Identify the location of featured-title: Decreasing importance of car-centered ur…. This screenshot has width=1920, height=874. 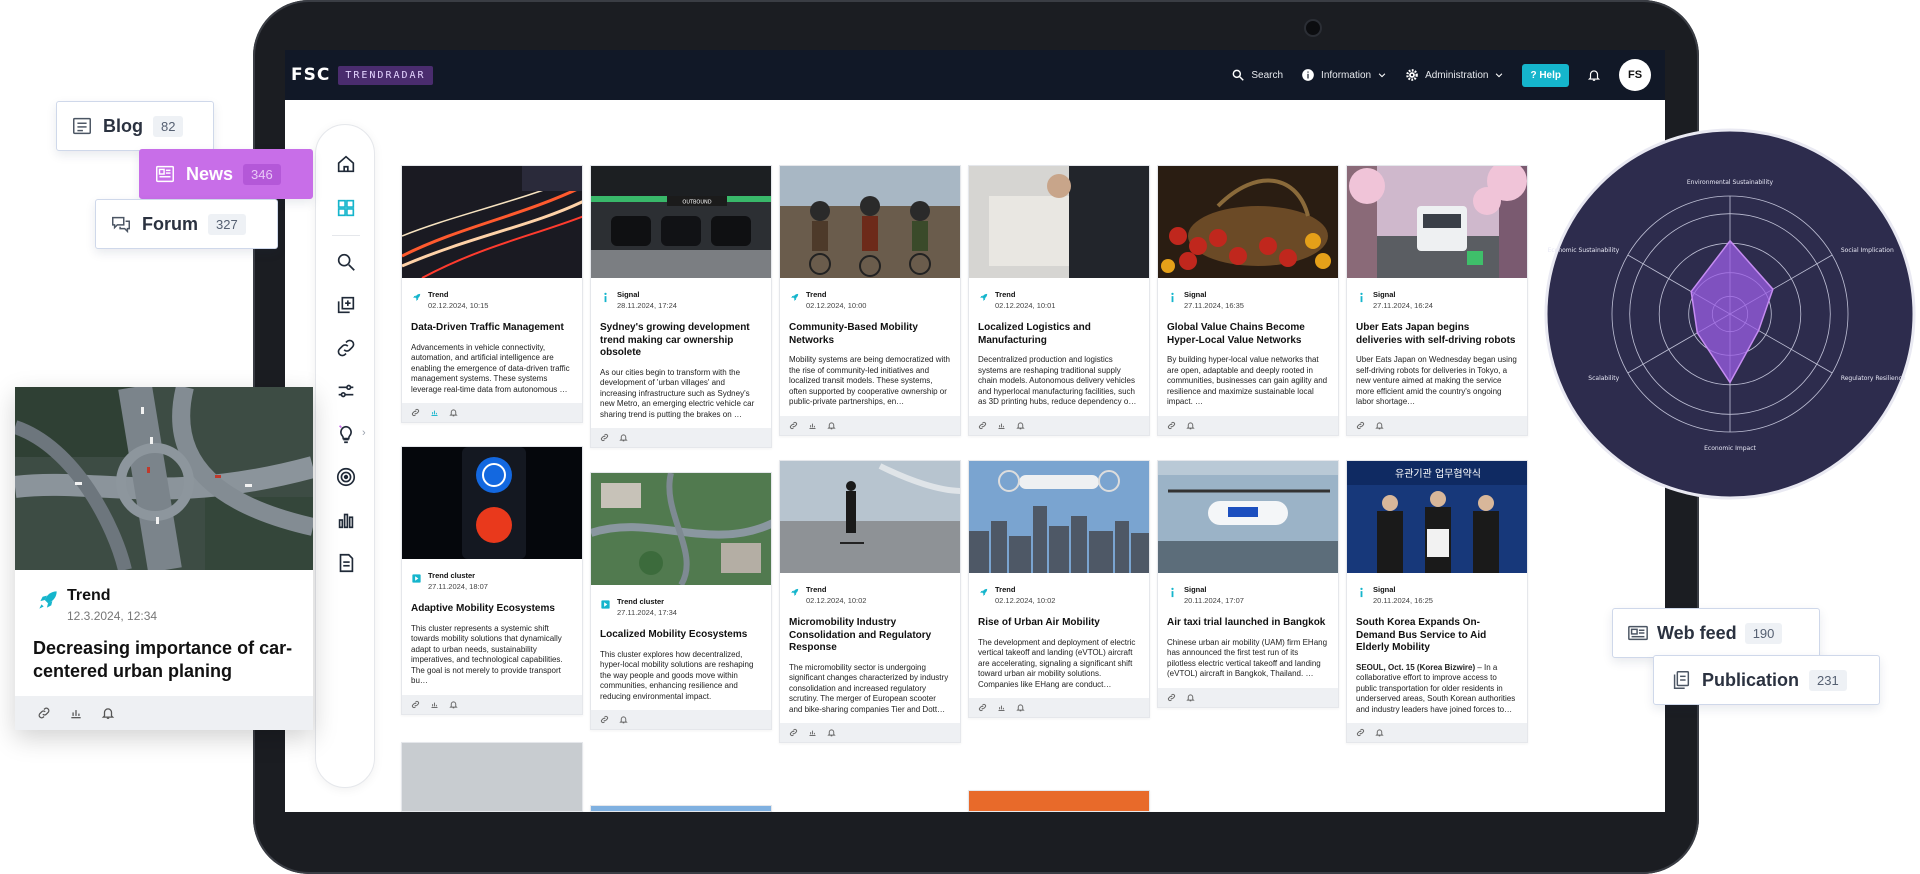
(163, 660).